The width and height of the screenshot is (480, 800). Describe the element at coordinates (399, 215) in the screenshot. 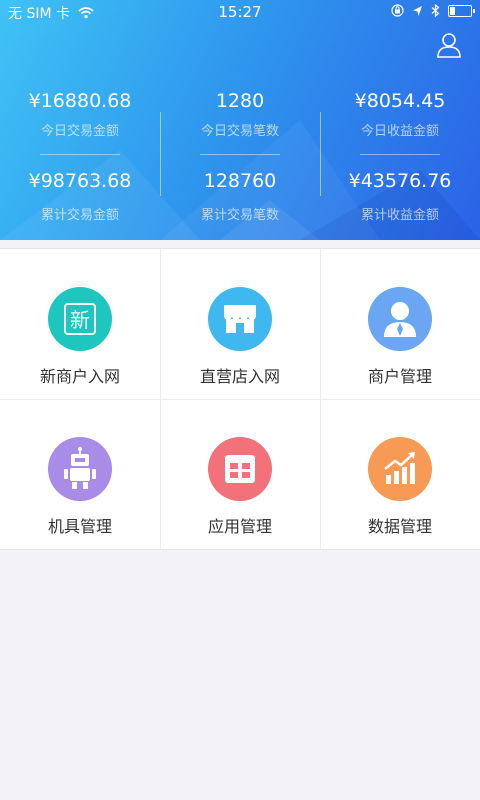

I see `total-revenue-label: 累计收益金额` at that location.